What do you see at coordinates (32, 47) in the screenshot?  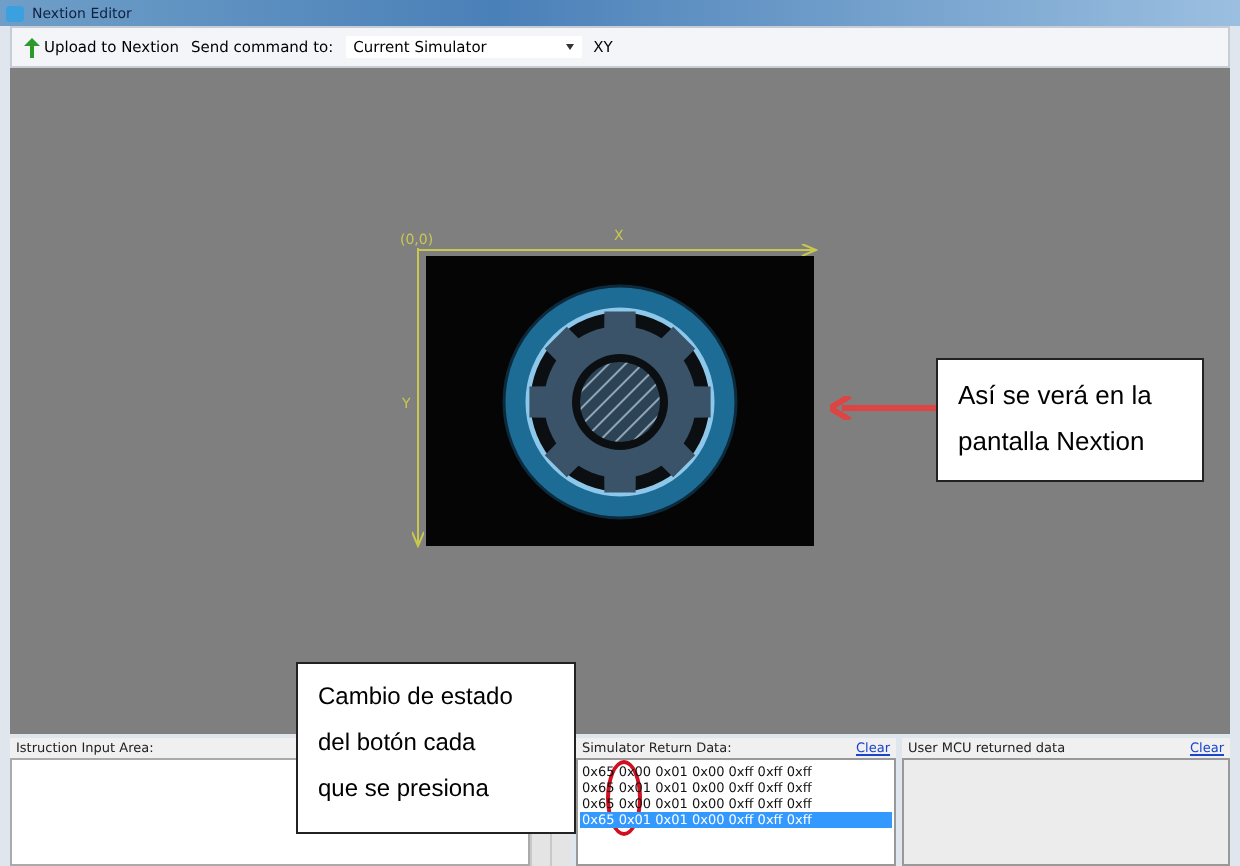 I see `up-arrow-icon` at bounding box center [32, 47].